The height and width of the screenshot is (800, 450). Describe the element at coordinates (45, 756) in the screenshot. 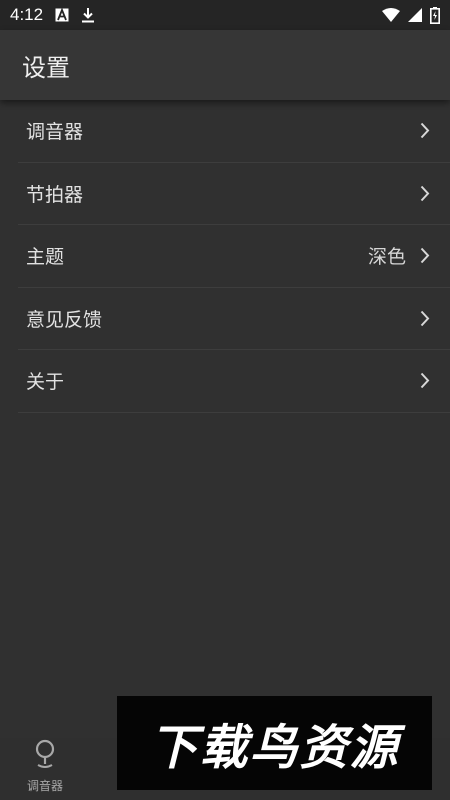

I see `tuner-pin-icon` at that location.